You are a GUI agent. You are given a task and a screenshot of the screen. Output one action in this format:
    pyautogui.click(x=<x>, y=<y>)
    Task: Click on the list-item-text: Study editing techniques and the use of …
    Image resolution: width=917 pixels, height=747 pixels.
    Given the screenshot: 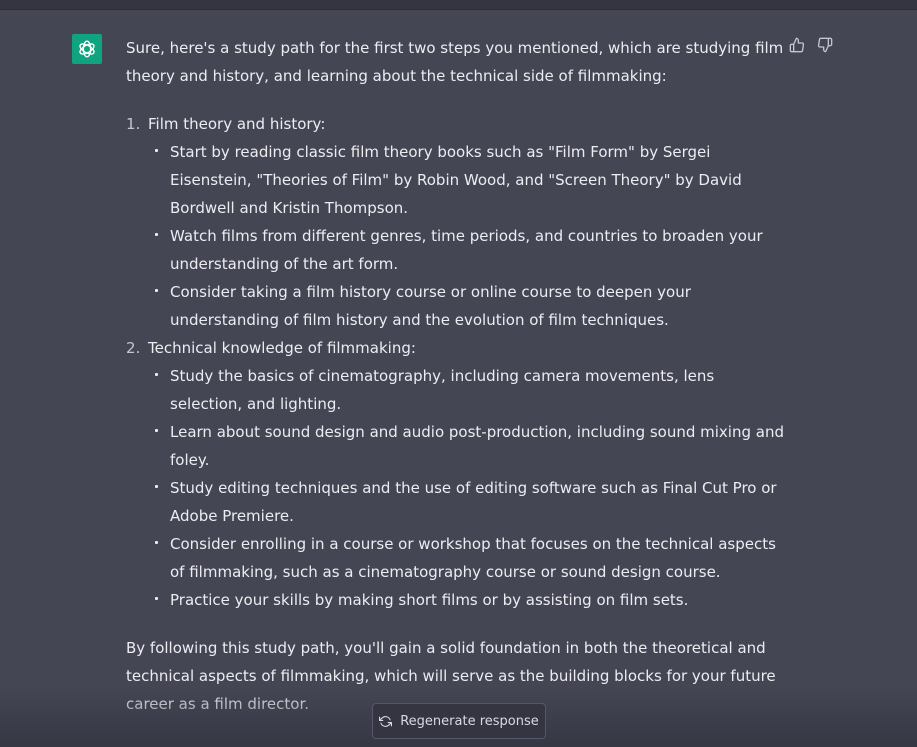 What is the action you would take?
    pyautogui.click(x=473, y=502)
    